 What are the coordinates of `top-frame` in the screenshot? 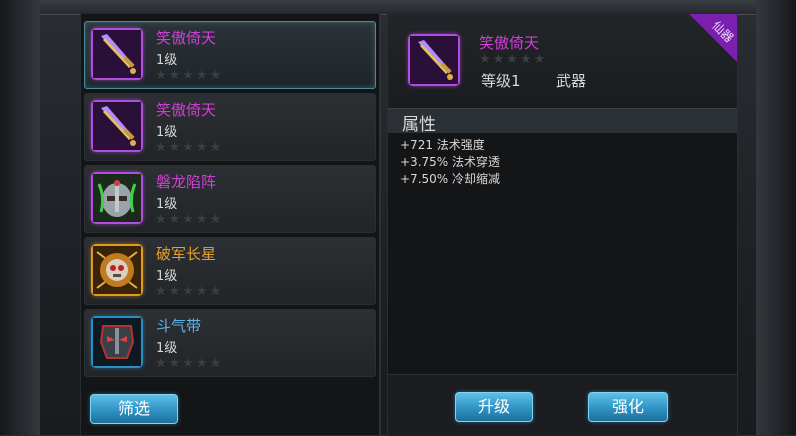 It's located at (398, 7).